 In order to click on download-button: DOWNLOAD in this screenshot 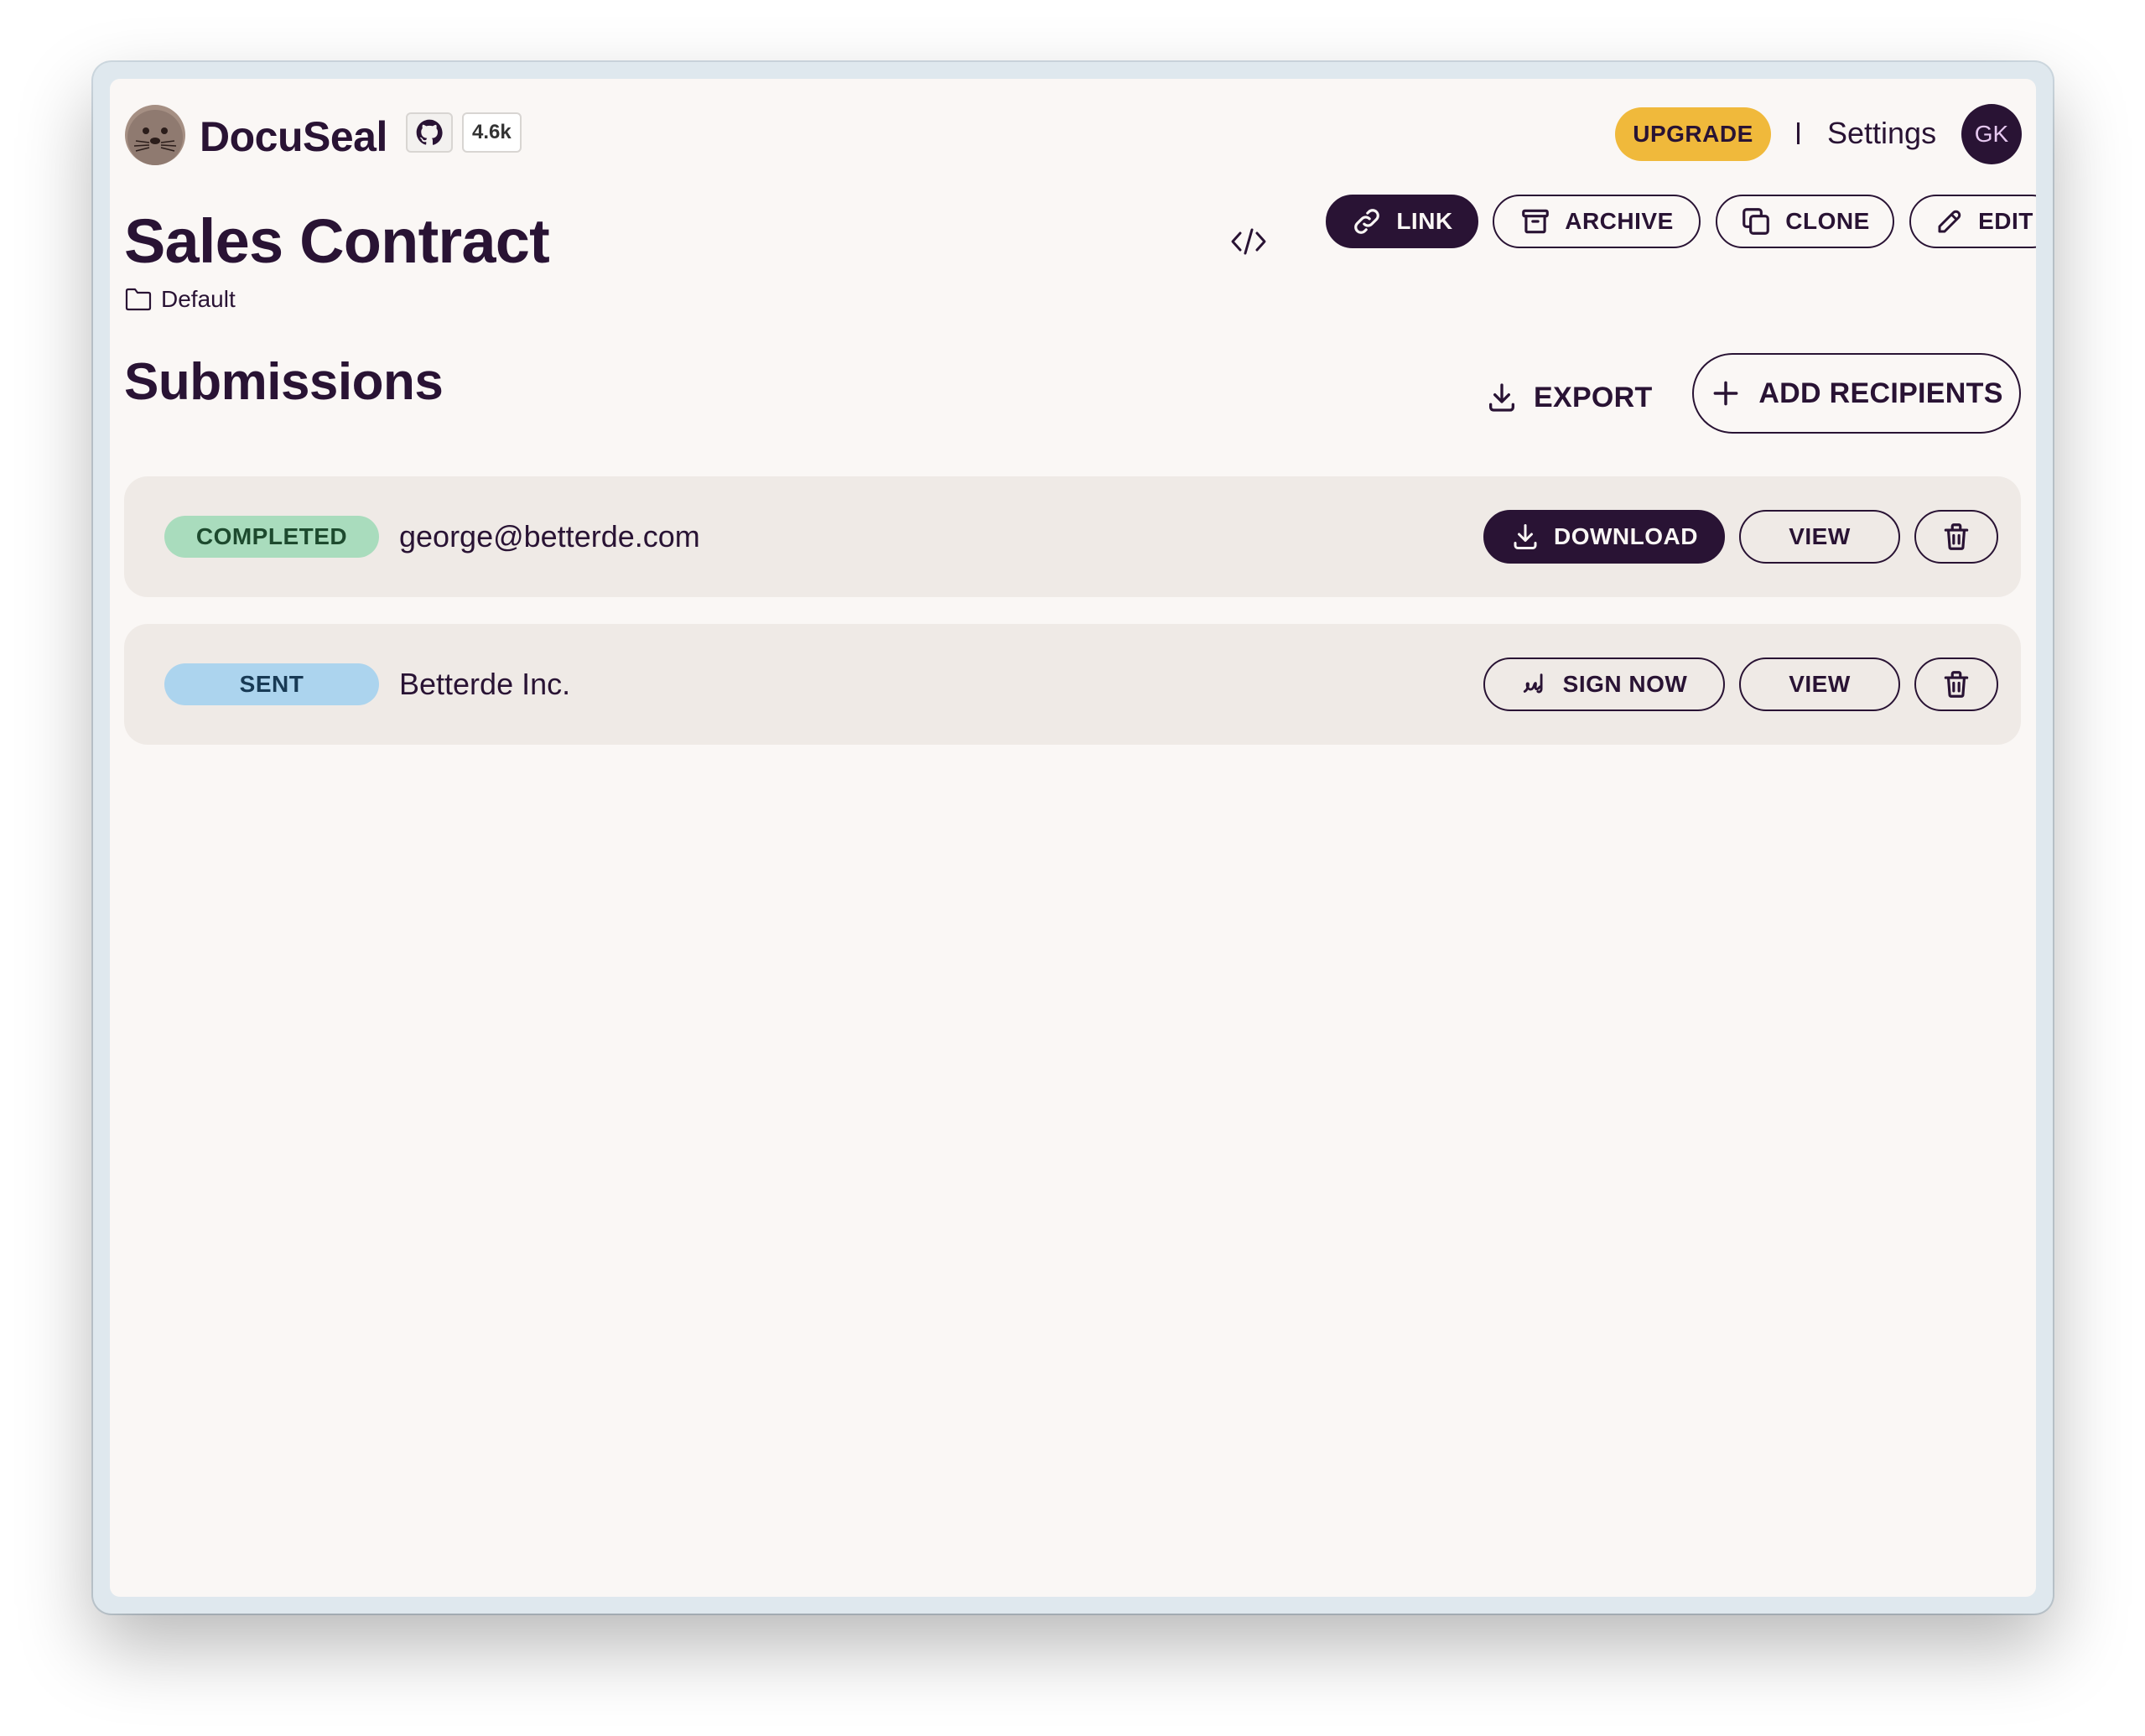, I will do `click(1604, 537)`.